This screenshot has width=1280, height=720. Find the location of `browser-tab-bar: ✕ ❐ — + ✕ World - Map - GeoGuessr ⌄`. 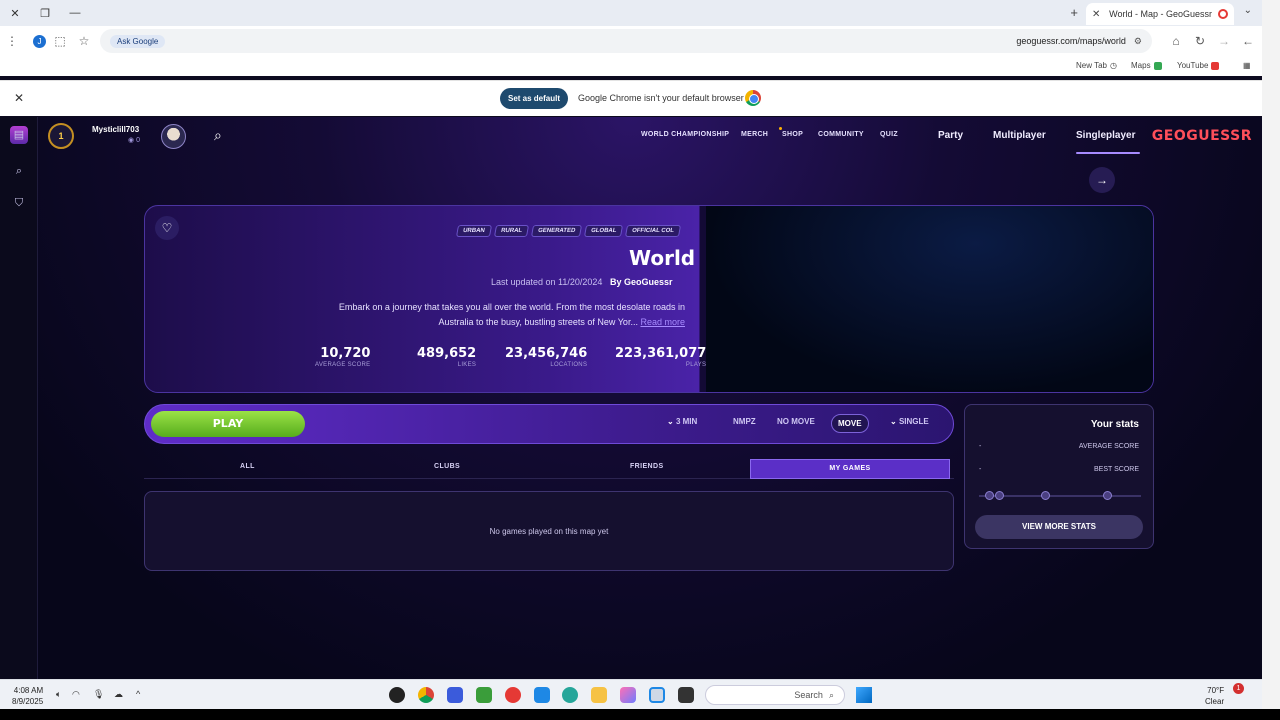

browser-tab-bar: ✕ ❐ — + ✕ World - Map - GeoGuessr ⌄ is located at coordinates (631, 13).